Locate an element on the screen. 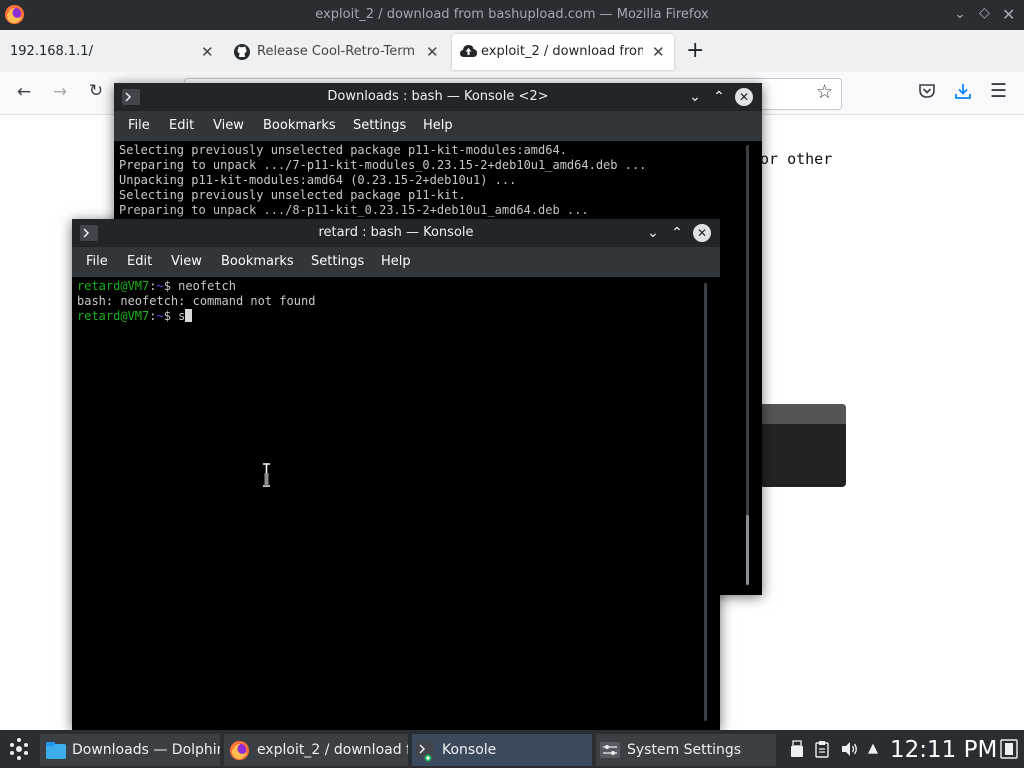 This screenshot has width=1024, height=768. task-label: Downloads — Dolphin is located at coordinates (146, 750).